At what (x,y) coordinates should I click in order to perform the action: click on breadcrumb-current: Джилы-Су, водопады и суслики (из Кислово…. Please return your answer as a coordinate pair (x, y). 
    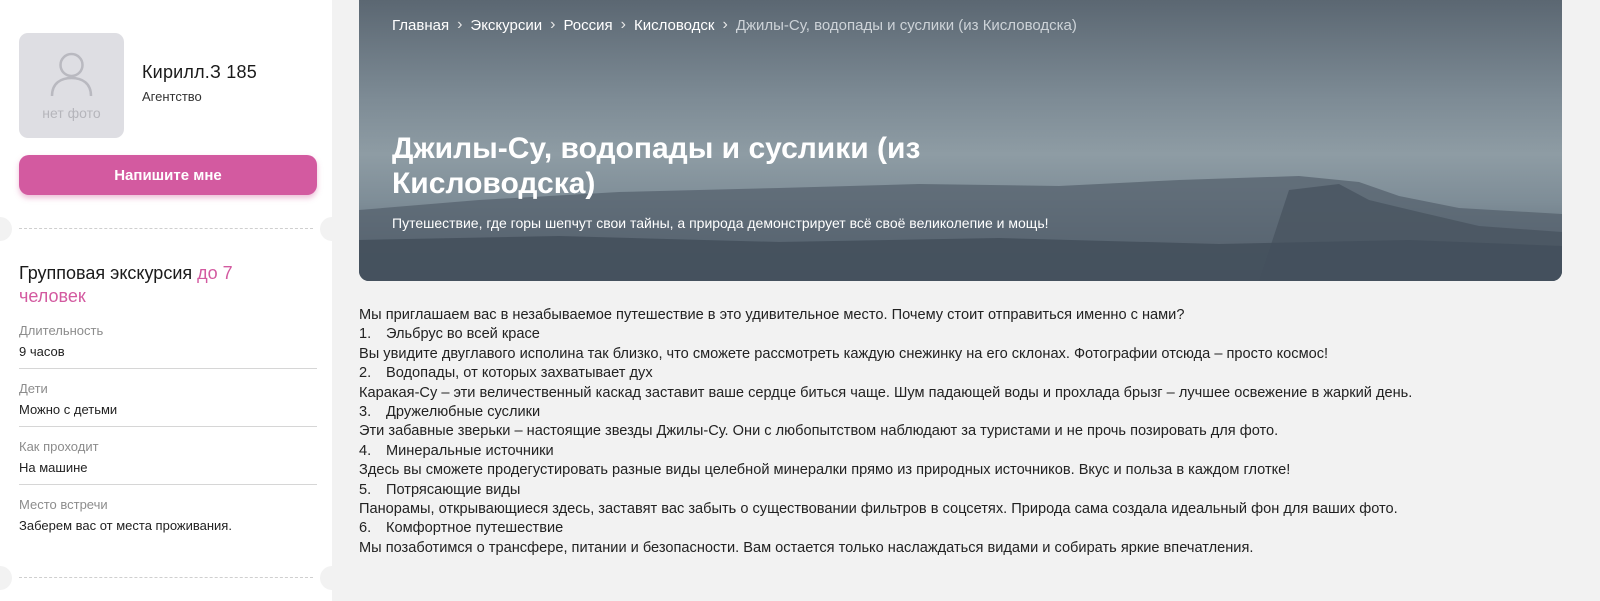
    Looking at the image, I should click on (906, 25).